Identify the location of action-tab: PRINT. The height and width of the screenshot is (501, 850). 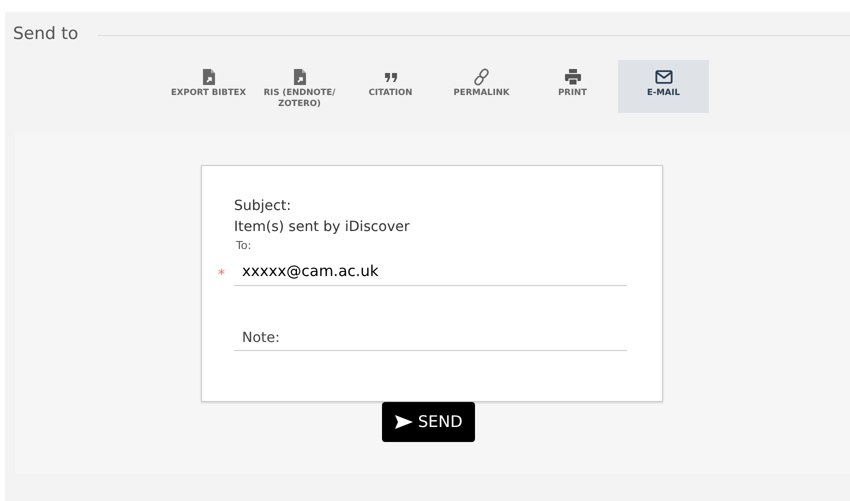
(572, 96).